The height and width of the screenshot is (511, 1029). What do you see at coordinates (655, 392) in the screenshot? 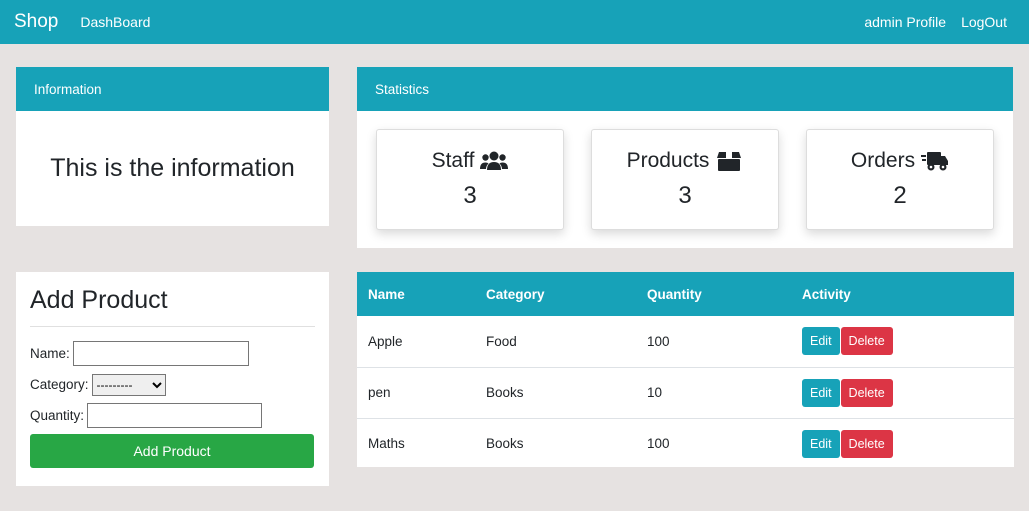
I see `cell-quantity: 10` at bounding box center [655, 392].